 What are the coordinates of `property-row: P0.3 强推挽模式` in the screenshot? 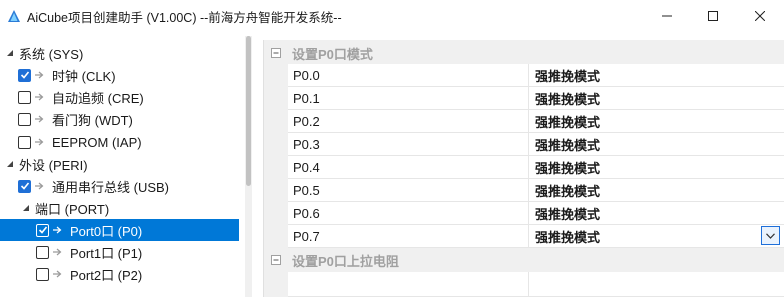 It's located at (536, 144).